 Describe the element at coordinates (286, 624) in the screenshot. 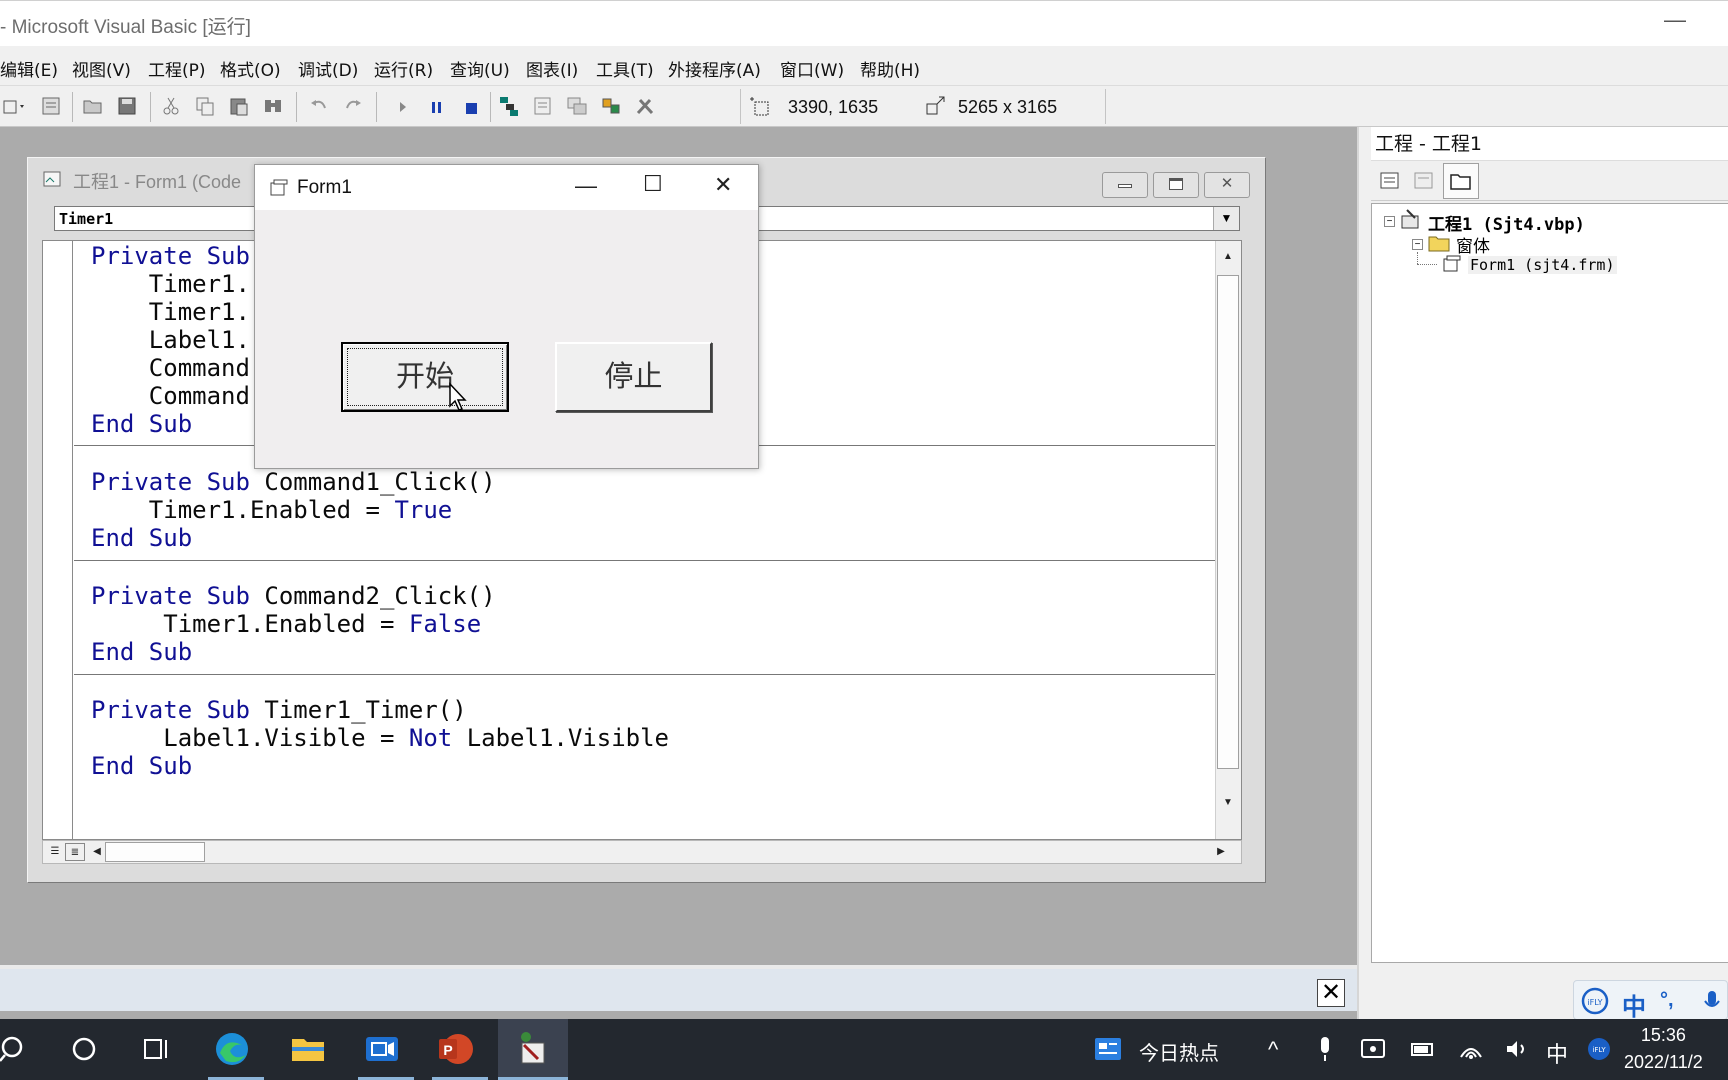

I see `code-line: Timer1.Enabled = False` at that location.